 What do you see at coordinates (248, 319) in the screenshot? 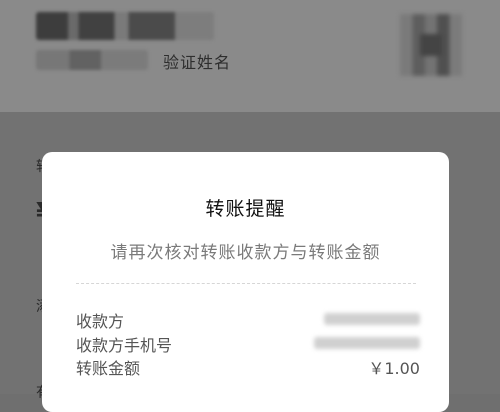
I see `payee-row: 收款方` at bounding box center [248, 319].